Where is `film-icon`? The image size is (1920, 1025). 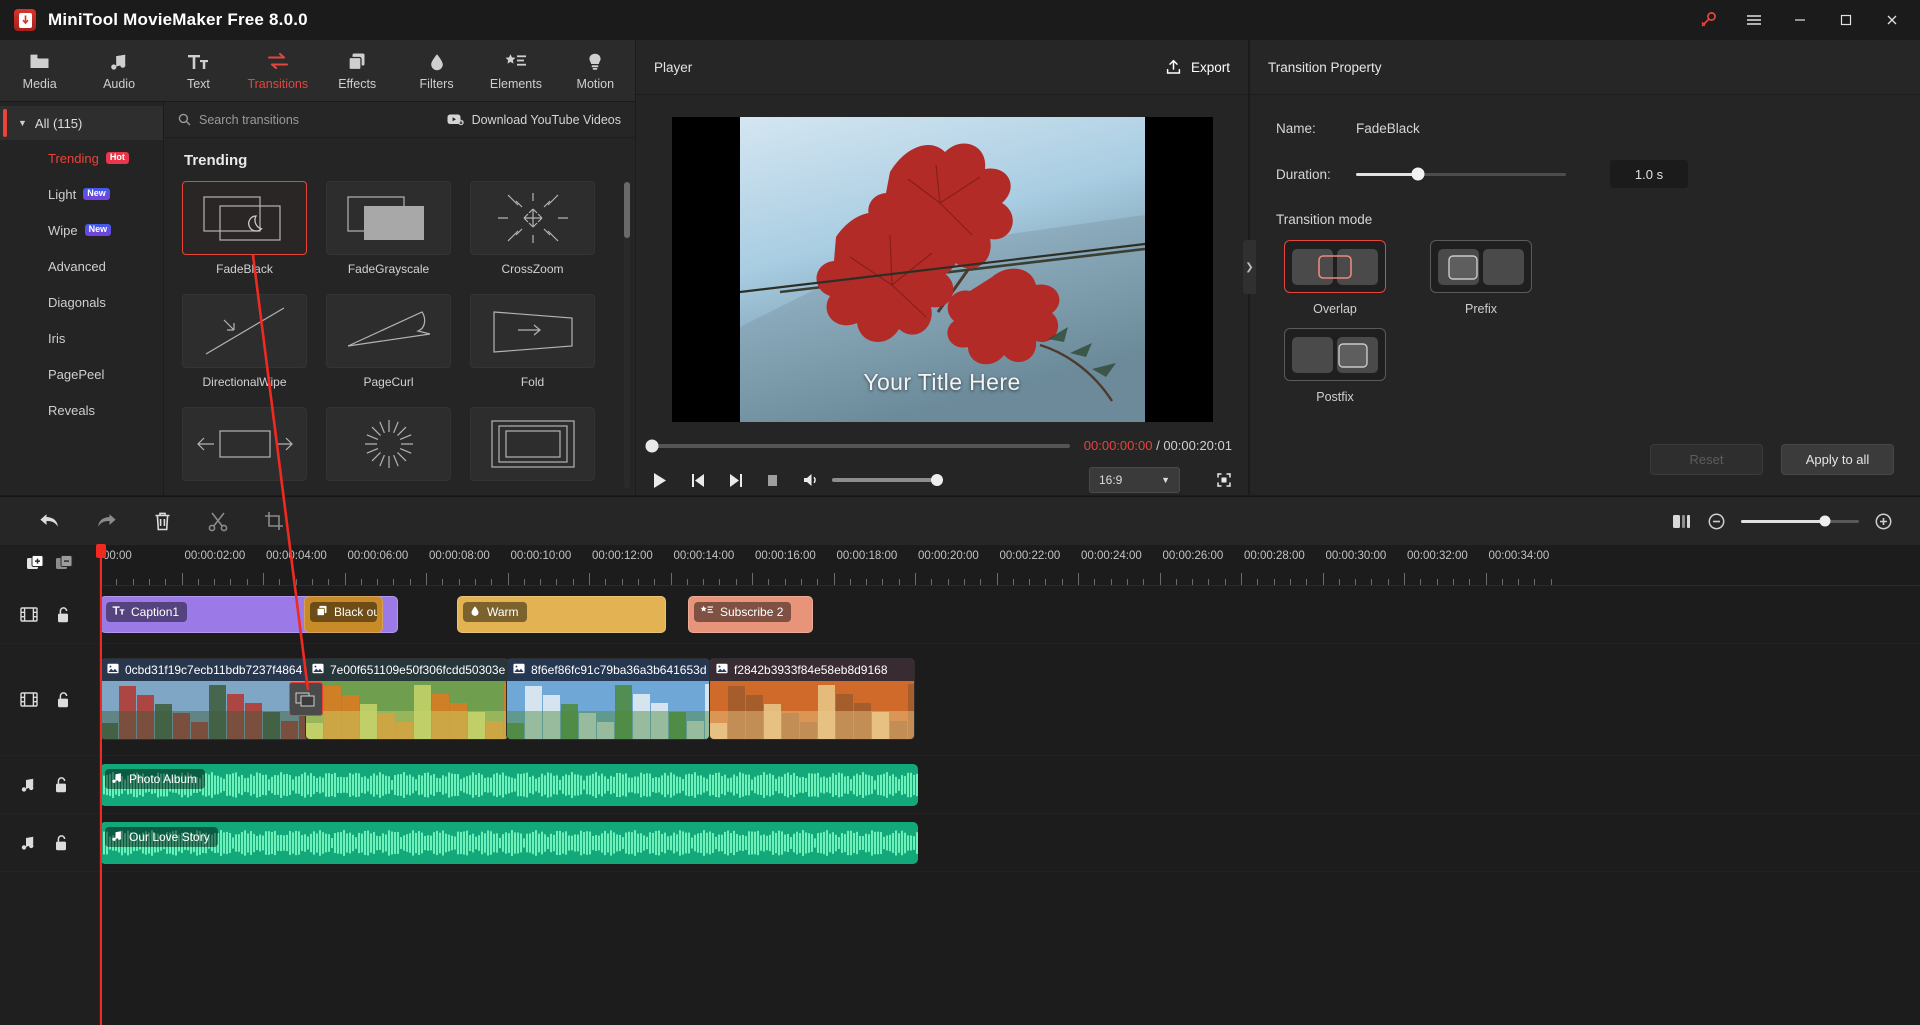 film-icon is located at coordinates (29, 699).